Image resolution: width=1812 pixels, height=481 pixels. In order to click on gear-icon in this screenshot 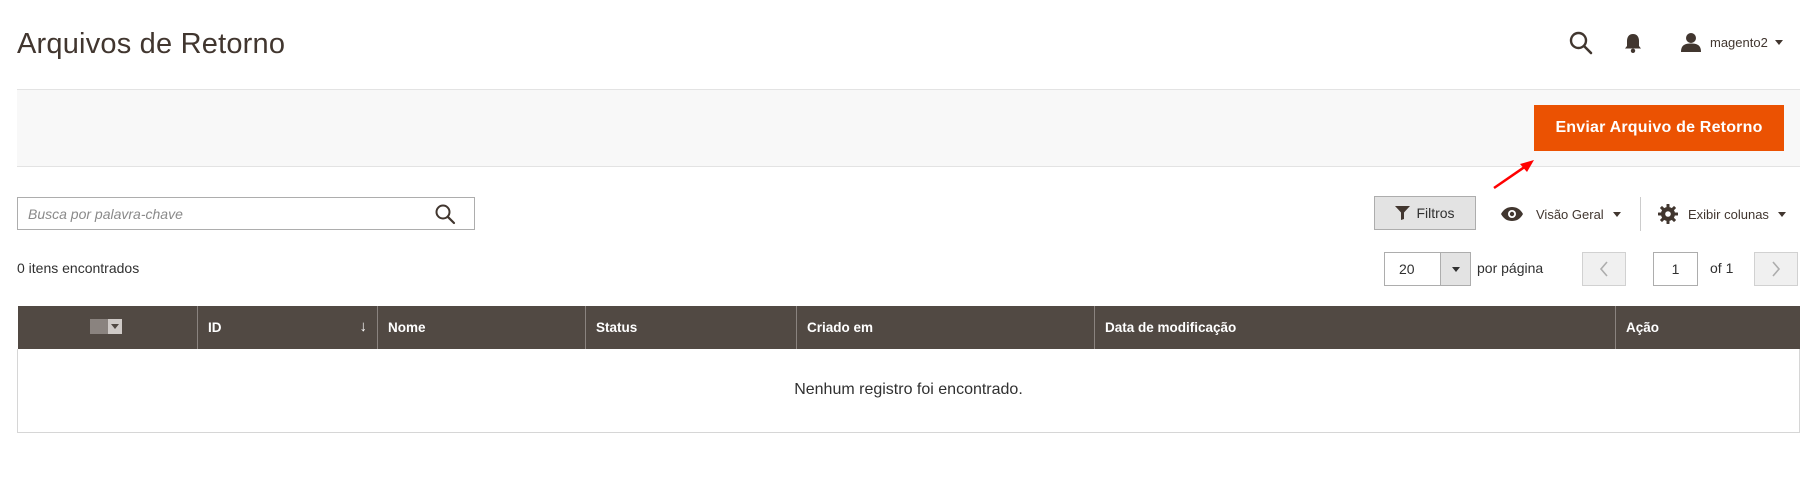, I will do `click(1668, 214)`.